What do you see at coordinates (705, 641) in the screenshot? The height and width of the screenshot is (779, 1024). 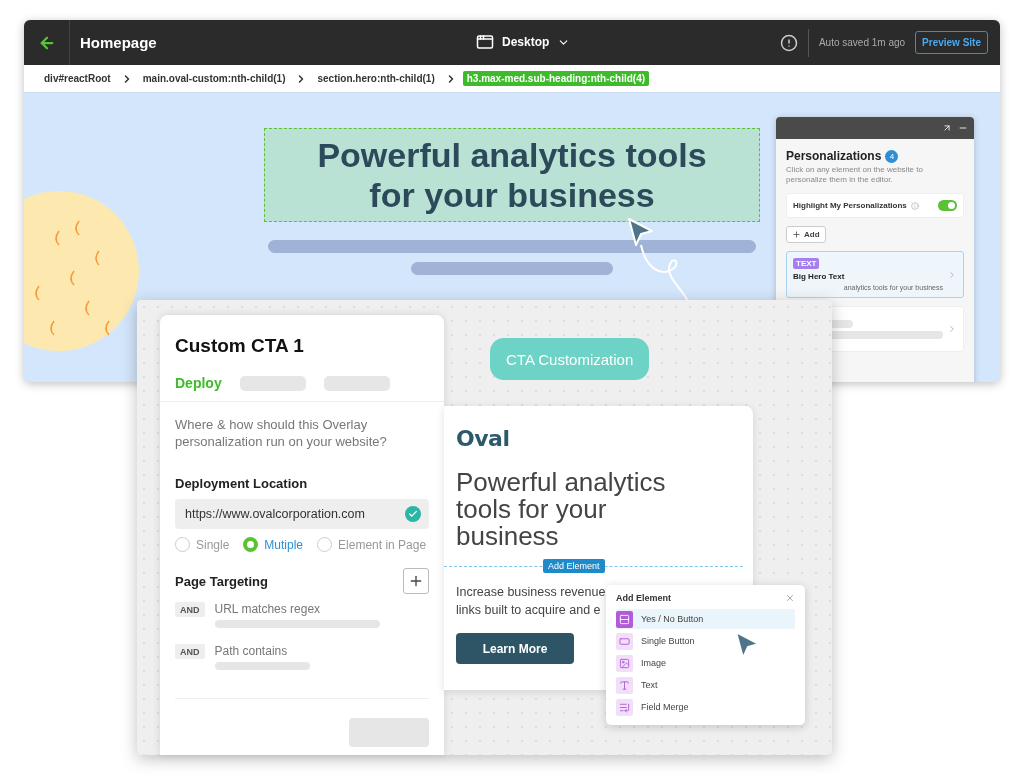 I see `menu-item: Single Button` at bounding box center [705, 641].